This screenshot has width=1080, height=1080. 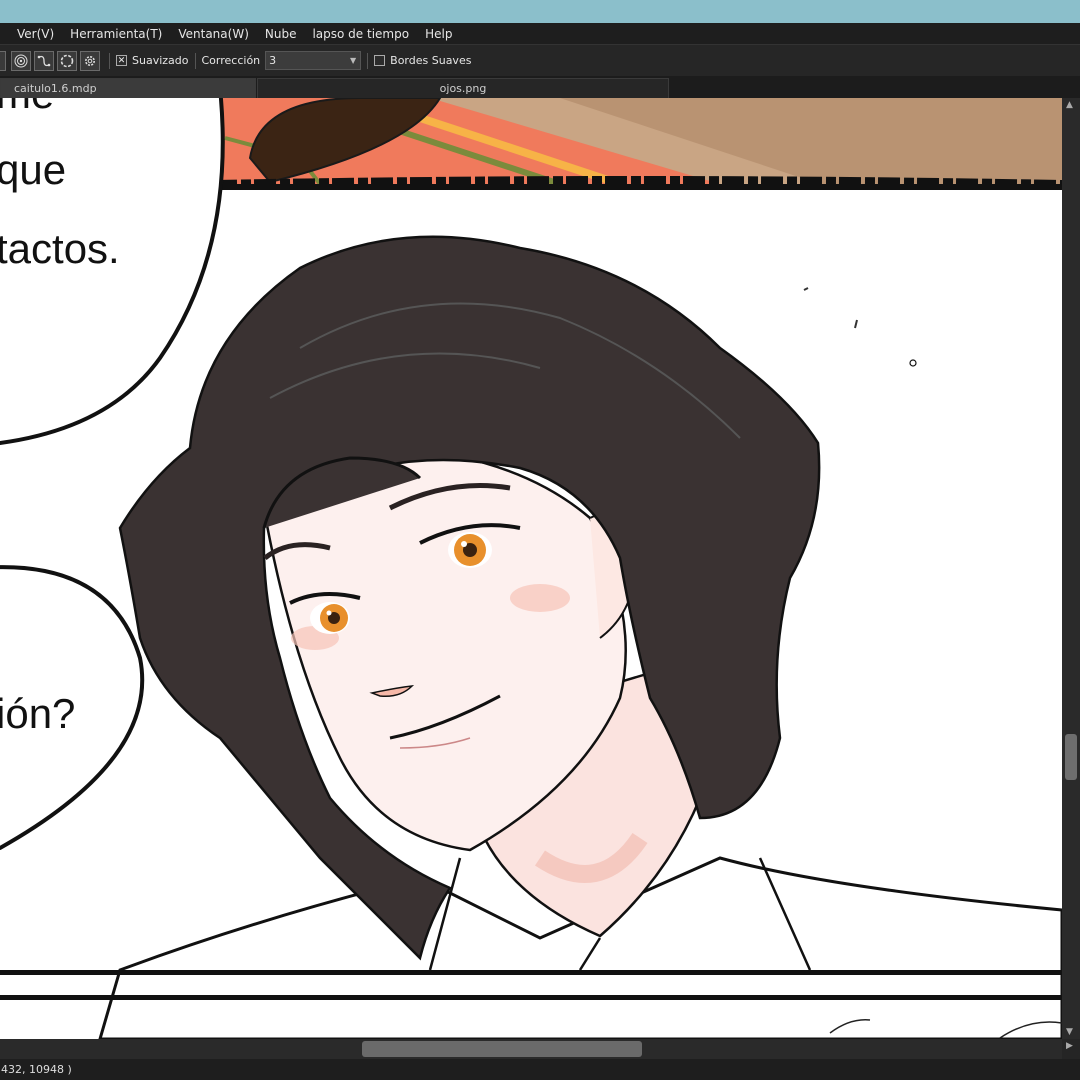 What do you see at coordinates (1071, 757) in the screenshot?
I see `vertical-scroll-thumb` at bounding box center [1071, 757].